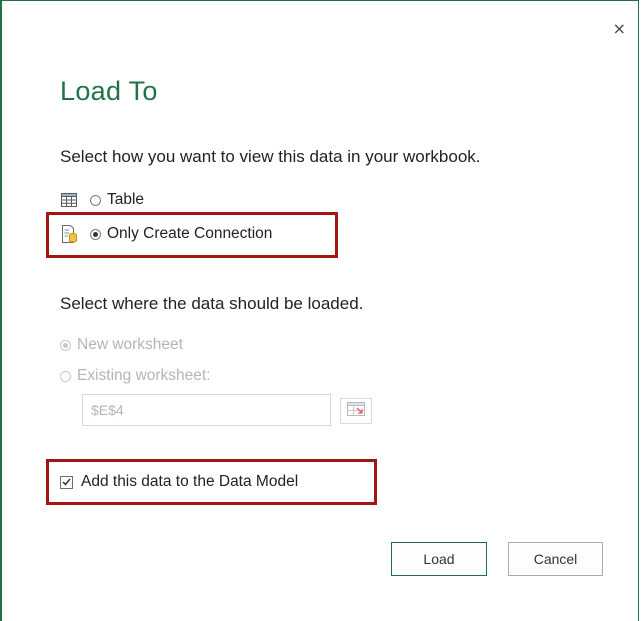 This screenshot has width=641, height=621. I want to click on collapse-dialog-icon, so click(356, 411).